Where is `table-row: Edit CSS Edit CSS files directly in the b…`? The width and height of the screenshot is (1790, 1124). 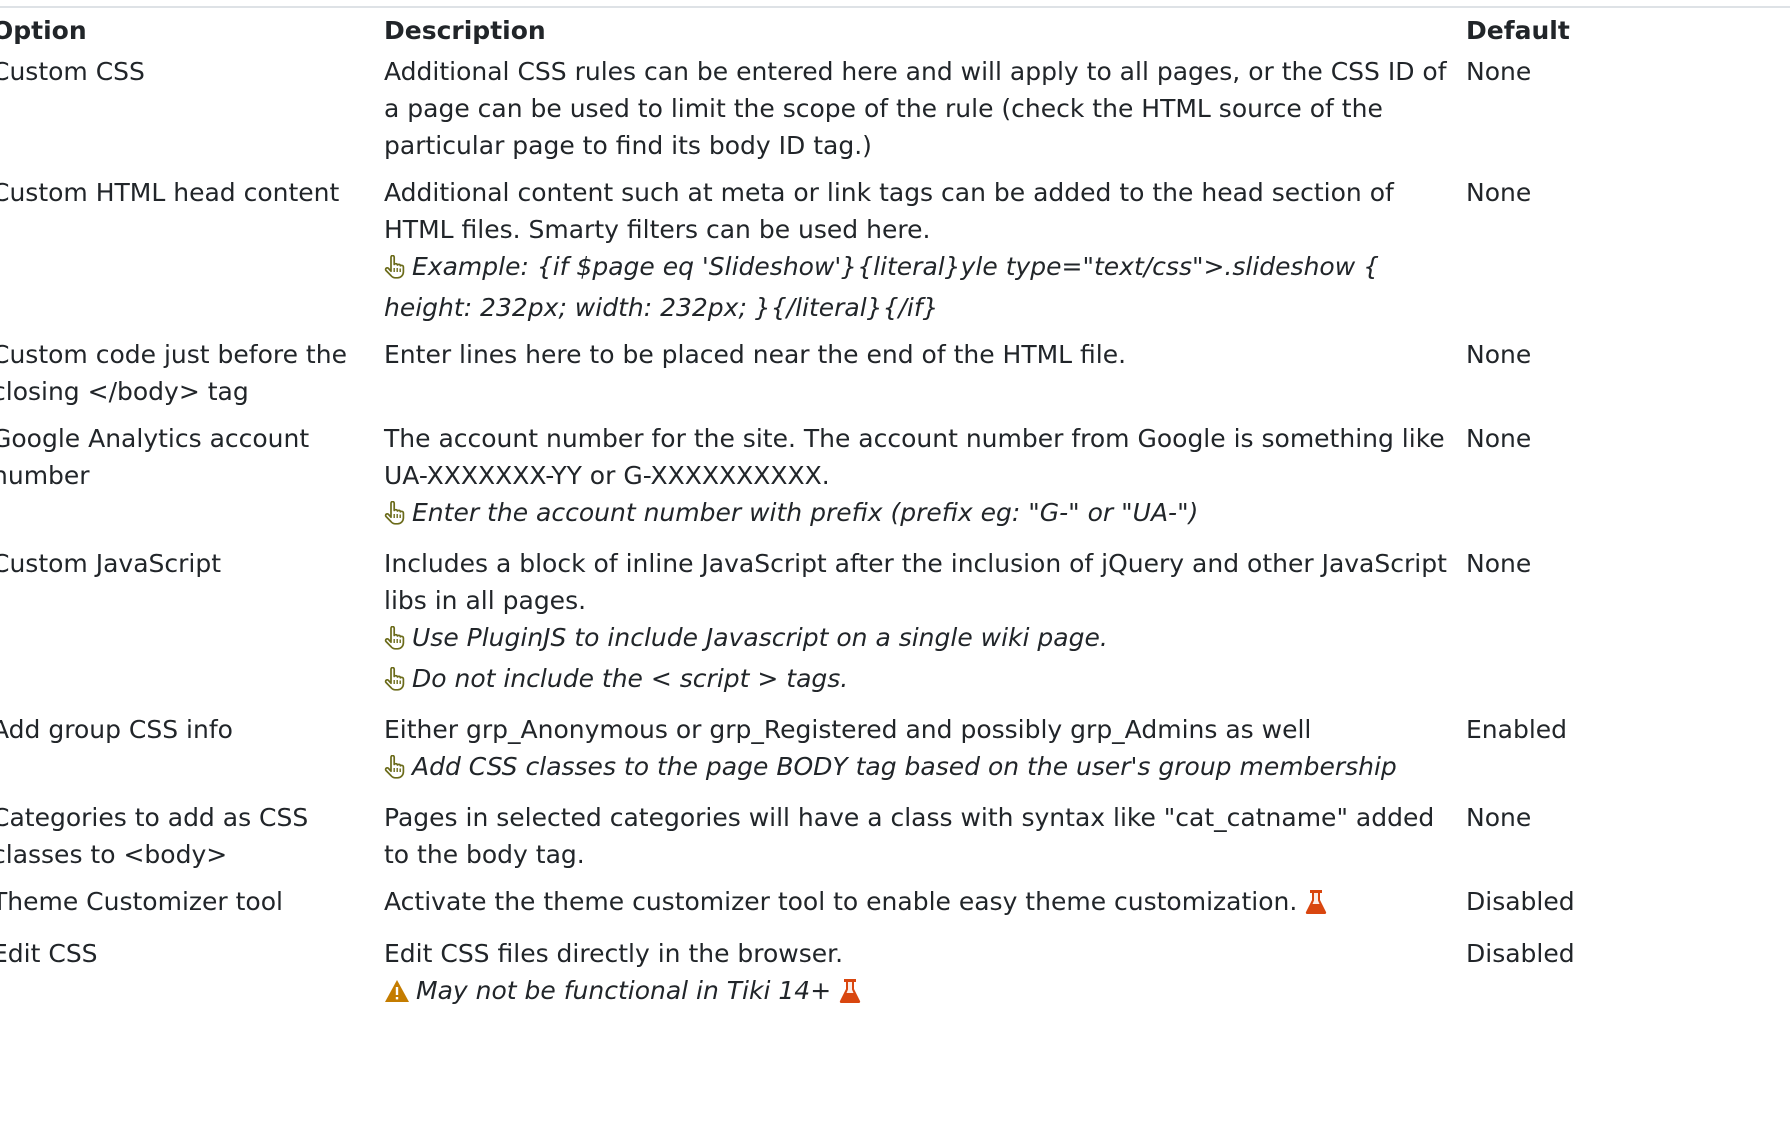 table-row: Edit CSS Edit CSS files directly in the b… is located at coordinates (895, 979).